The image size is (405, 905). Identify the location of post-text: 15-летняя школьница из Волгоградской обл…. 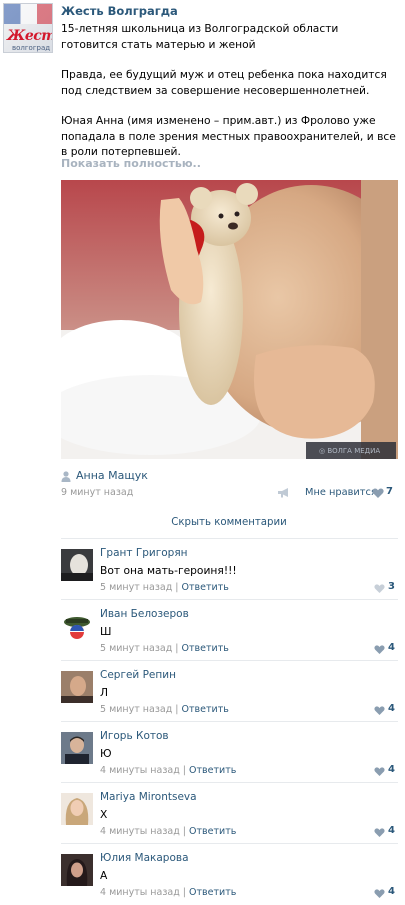
(228, 98).